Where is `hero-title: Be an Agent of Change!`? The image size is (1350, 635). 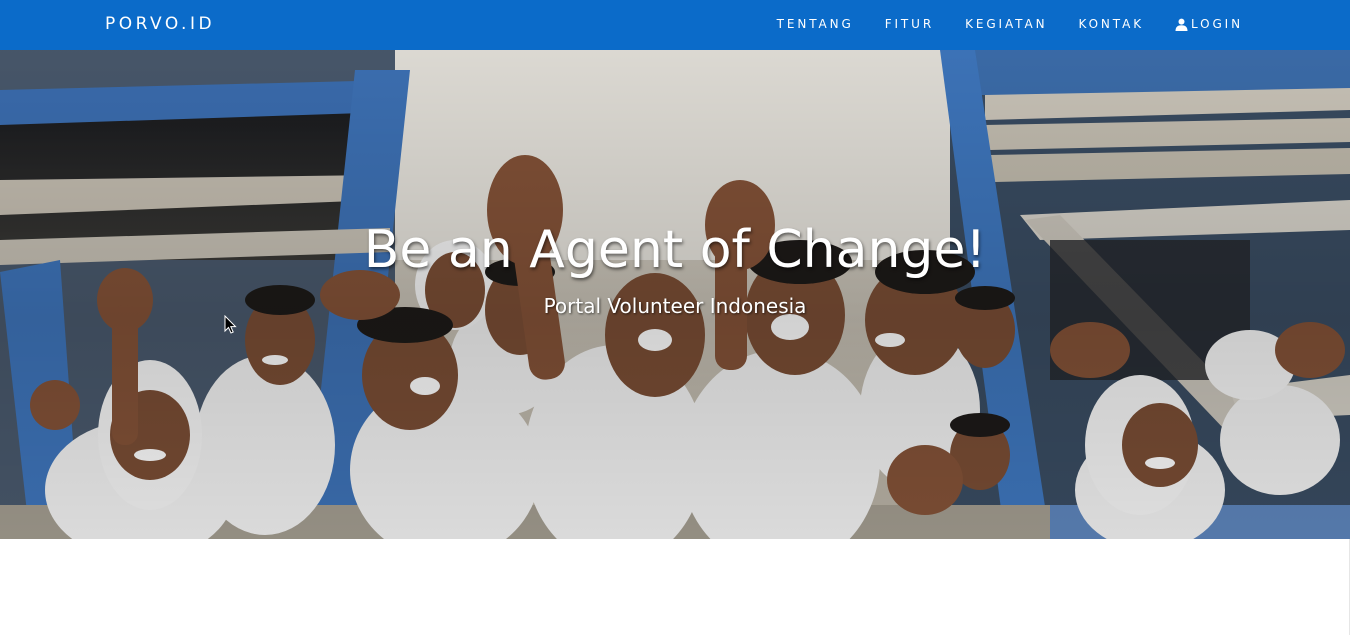
hero-title: Be an Agent of Change! is located at coordinates (675, 250).